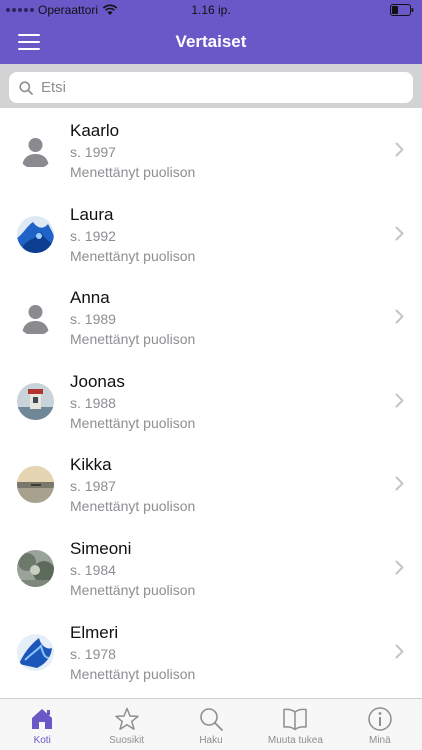 Image resolution: width=422 pixels, height=750 pixels. I want to click on peer-name: Kaarlo, so click(95, 130).